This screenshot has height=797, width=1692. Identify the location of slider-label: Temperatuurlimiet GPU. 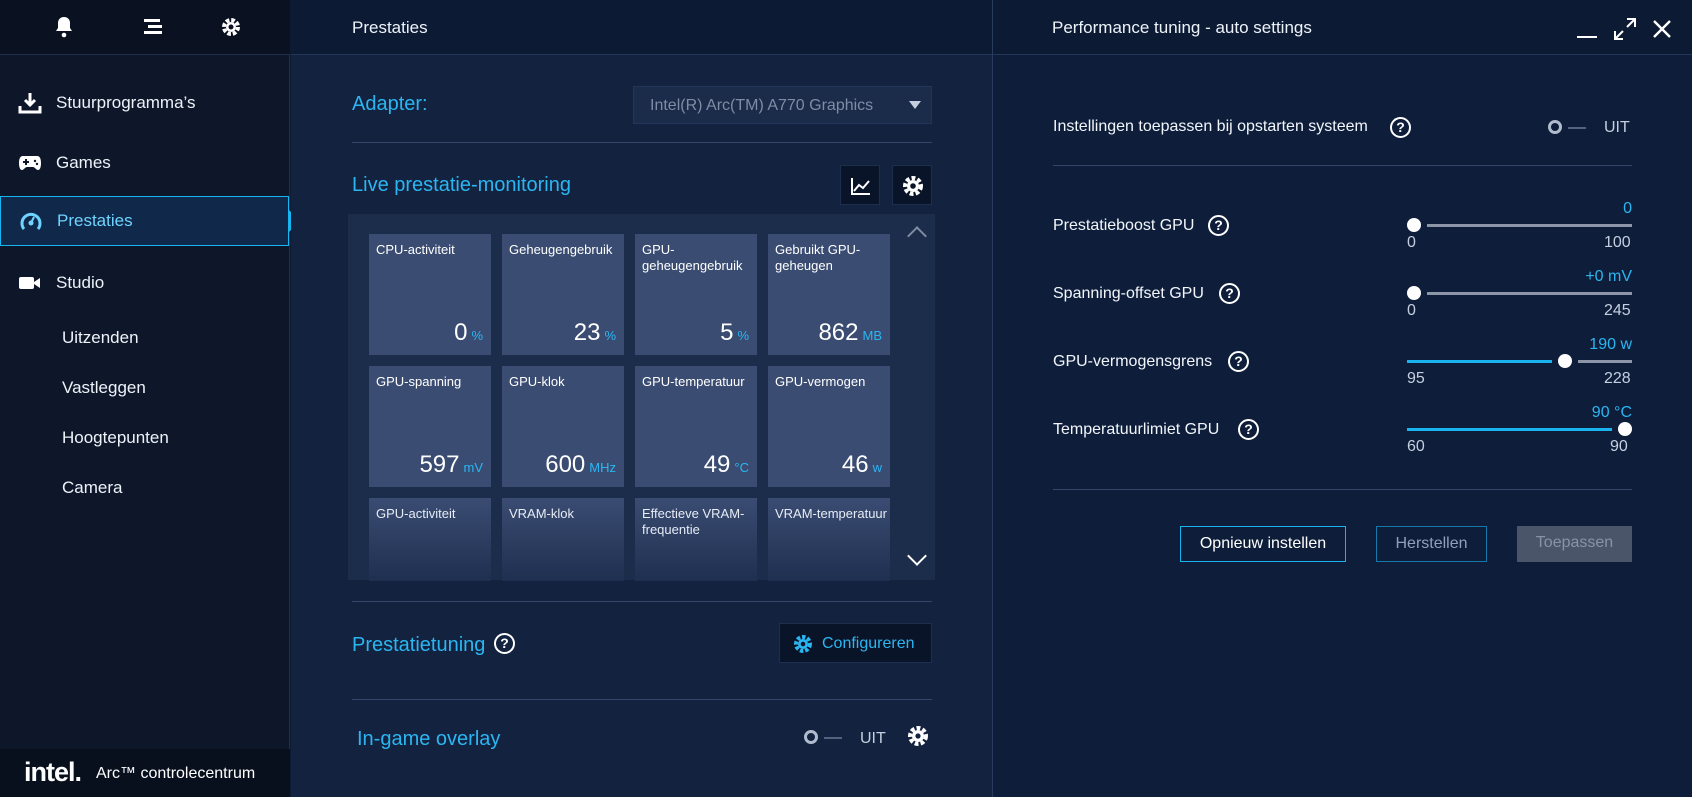
(1136, 429).